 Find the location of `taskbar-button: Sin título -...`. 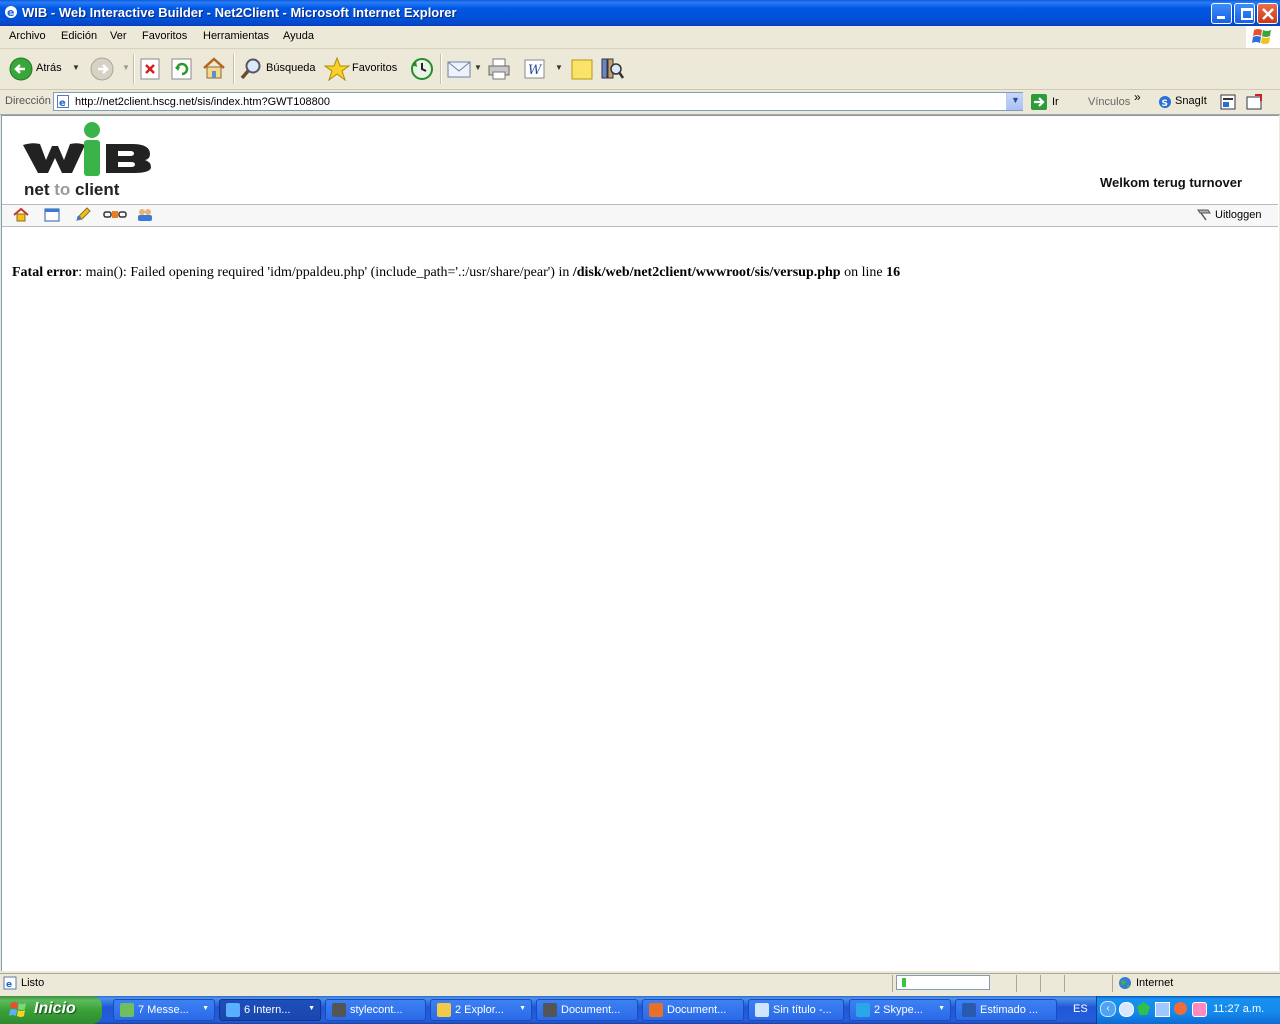

taskbar-button: Sin título -... is located at coordinates (796, 1010).